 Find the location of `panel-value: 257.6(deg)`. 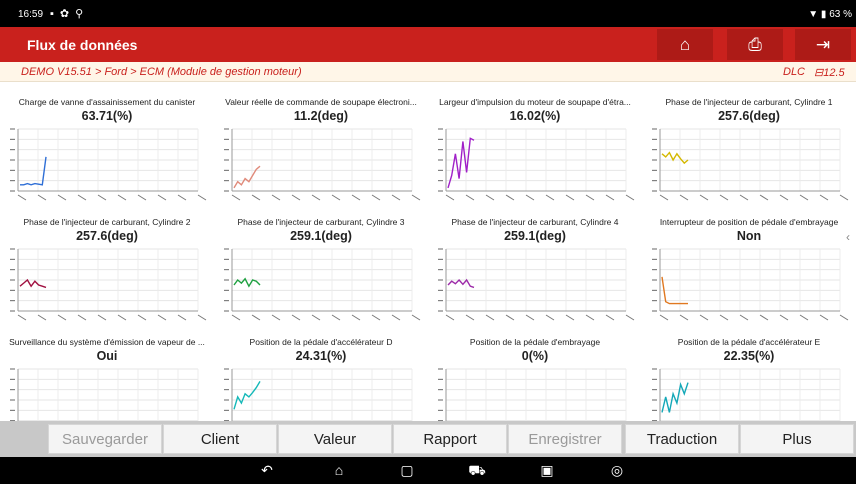

panel-value: 257.6(deg) is located at coordinates (107, 236).